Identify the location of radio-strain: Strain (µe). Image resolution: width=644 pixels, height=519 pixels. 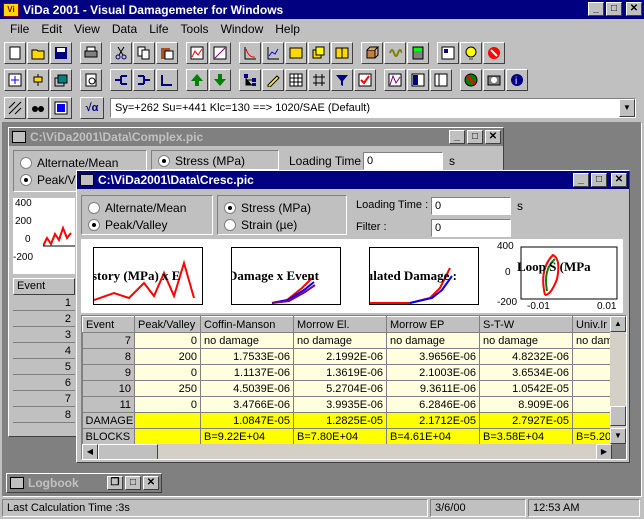
(282, 224).